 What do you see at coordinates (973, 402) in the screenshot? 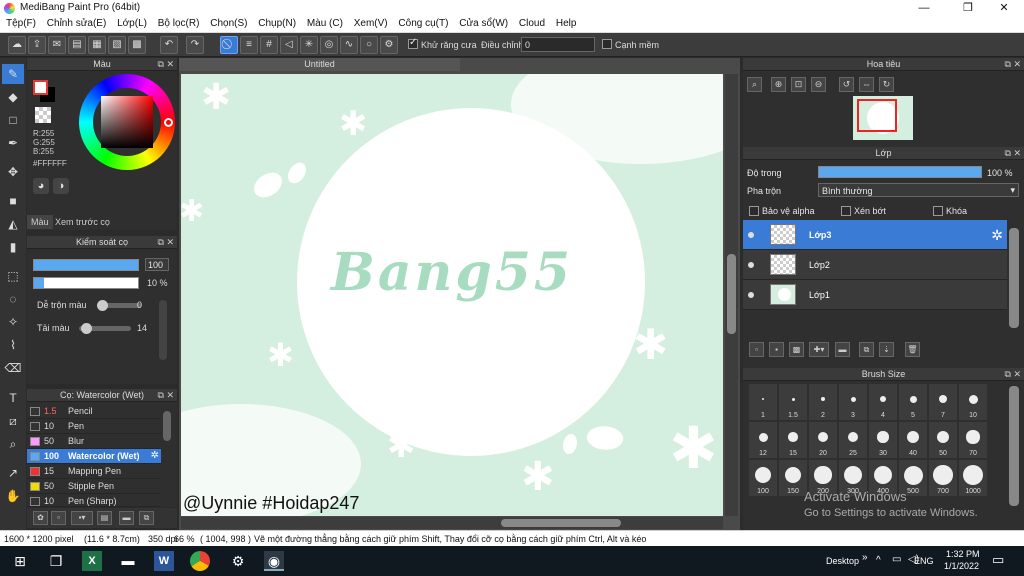
I see `brush-size-cell: 10` at bounding box center [973, 402].